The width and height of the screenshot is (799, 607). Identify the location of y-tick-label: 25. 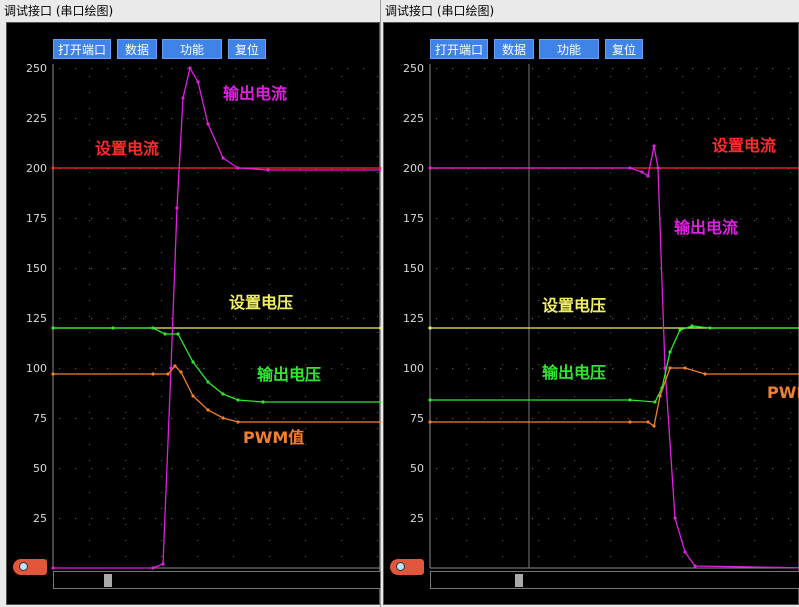
(417, 518).